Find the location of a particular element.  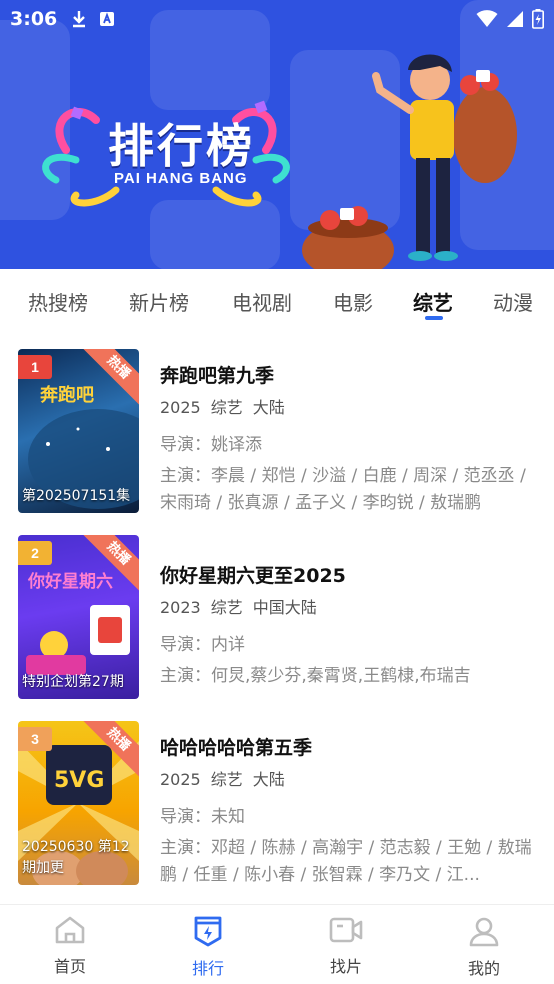

item-region: 中国大陆 is located at coordinates (284, 607).